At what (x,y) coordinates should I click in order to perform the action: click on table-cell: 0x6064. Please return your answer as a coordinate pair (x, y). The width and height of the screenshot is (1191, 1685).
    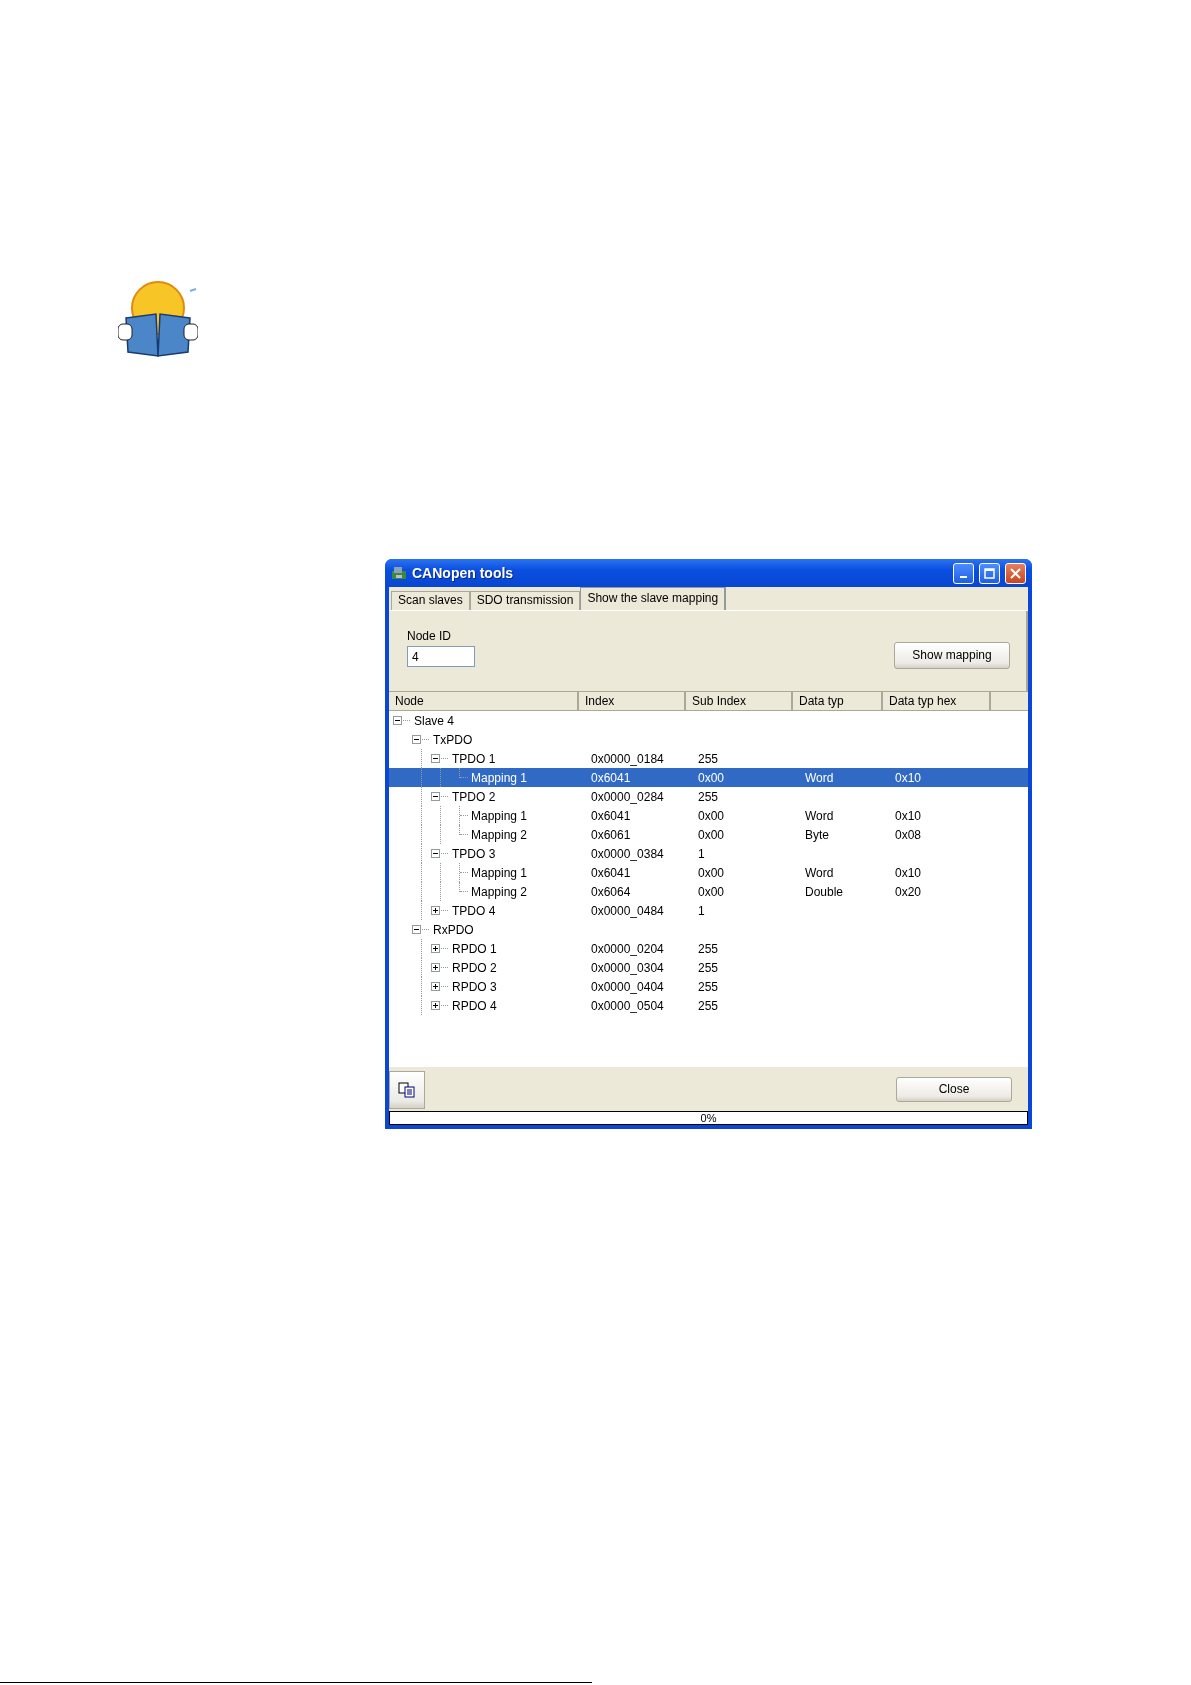
    Looking at the image, I should click on (611, 891).